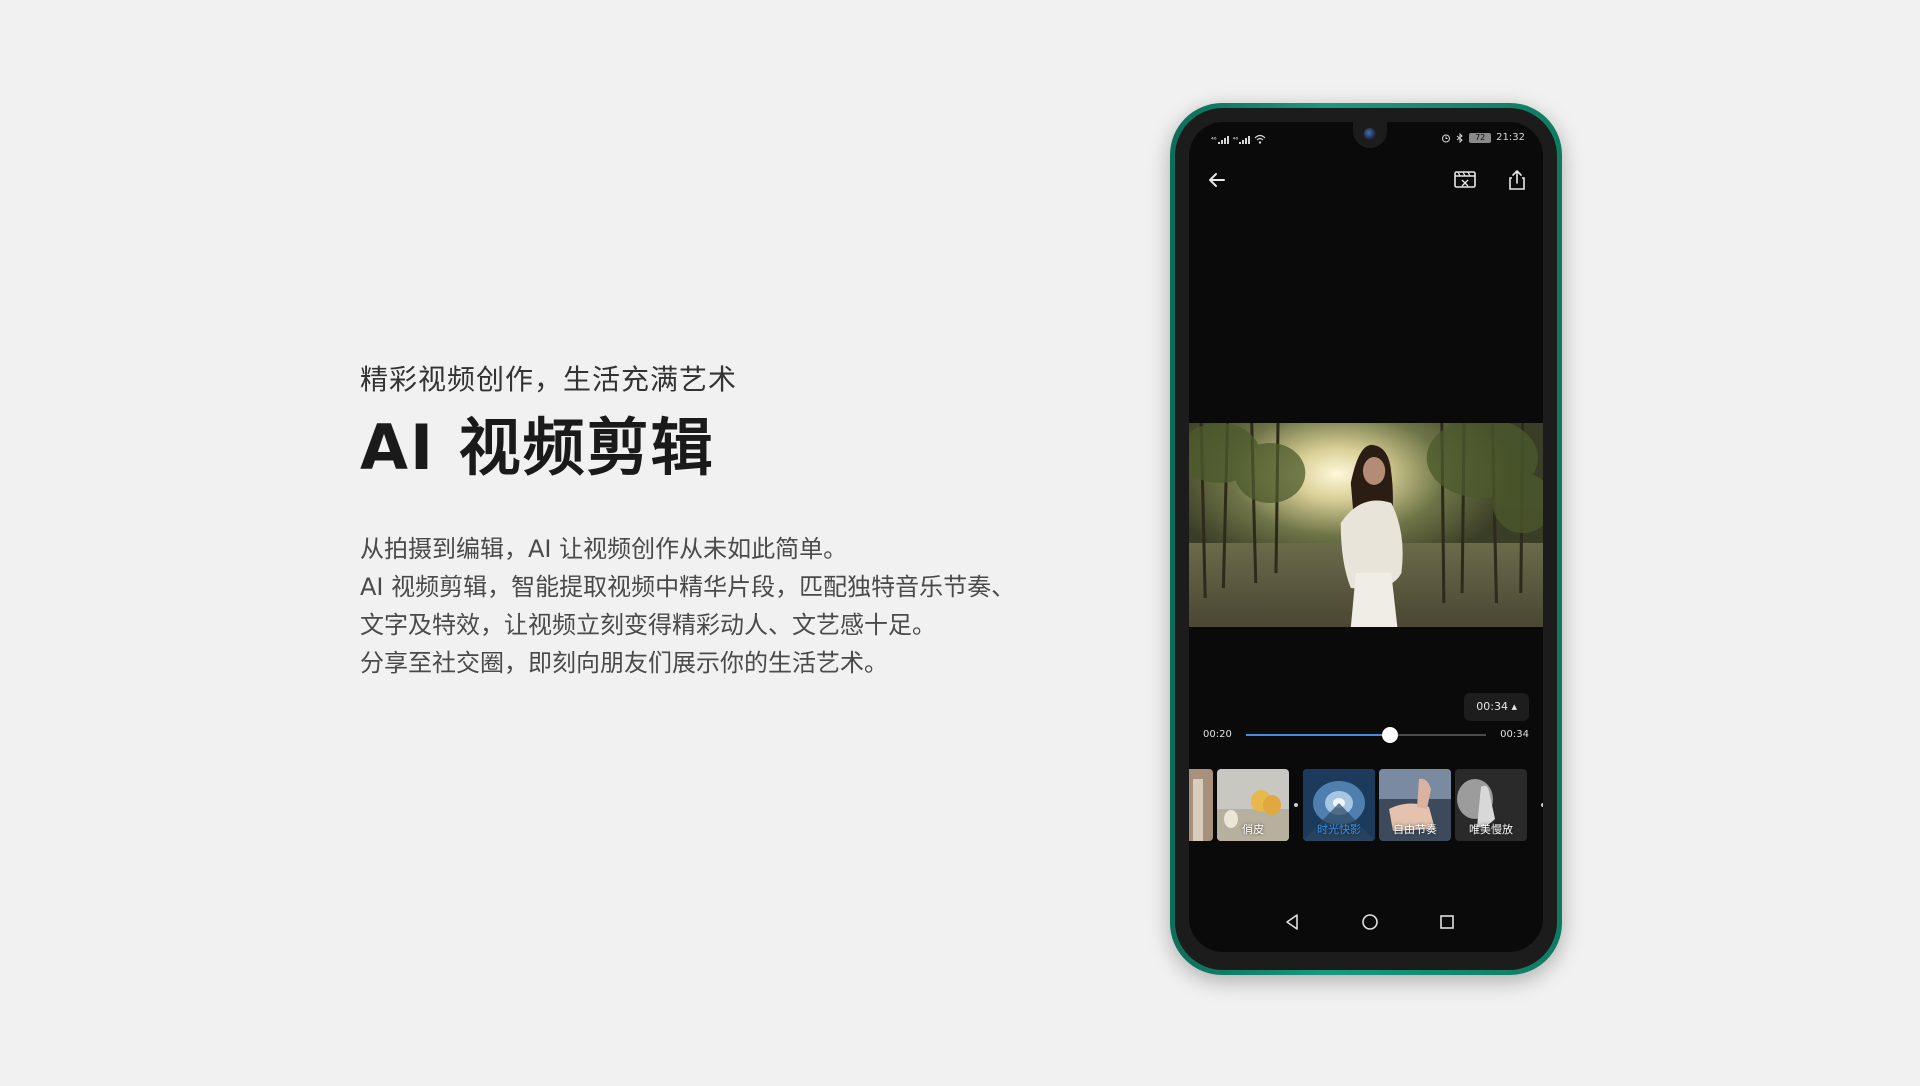 The width and height of the screenshot is (1920, 1086). What do you see at coordinates (537, 447) in the screenshot?
I see `promo-title: AI 视频剪辑` at bounding box center [537, 447].